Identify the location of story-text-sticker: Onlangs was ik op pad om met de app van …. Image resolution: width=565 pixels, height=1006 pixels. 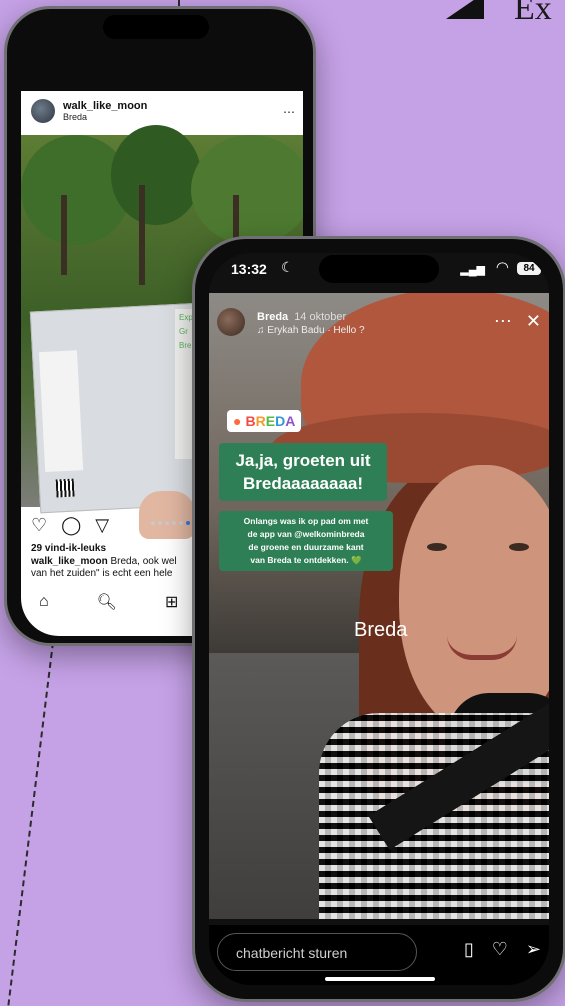
(306, 541).